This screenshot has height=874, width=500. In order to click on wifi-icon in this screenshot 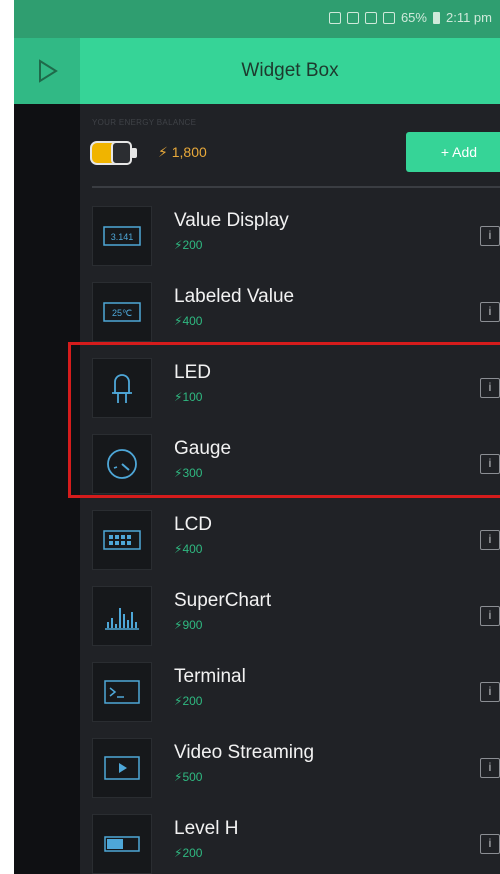, I will do `click(370, 17)`.